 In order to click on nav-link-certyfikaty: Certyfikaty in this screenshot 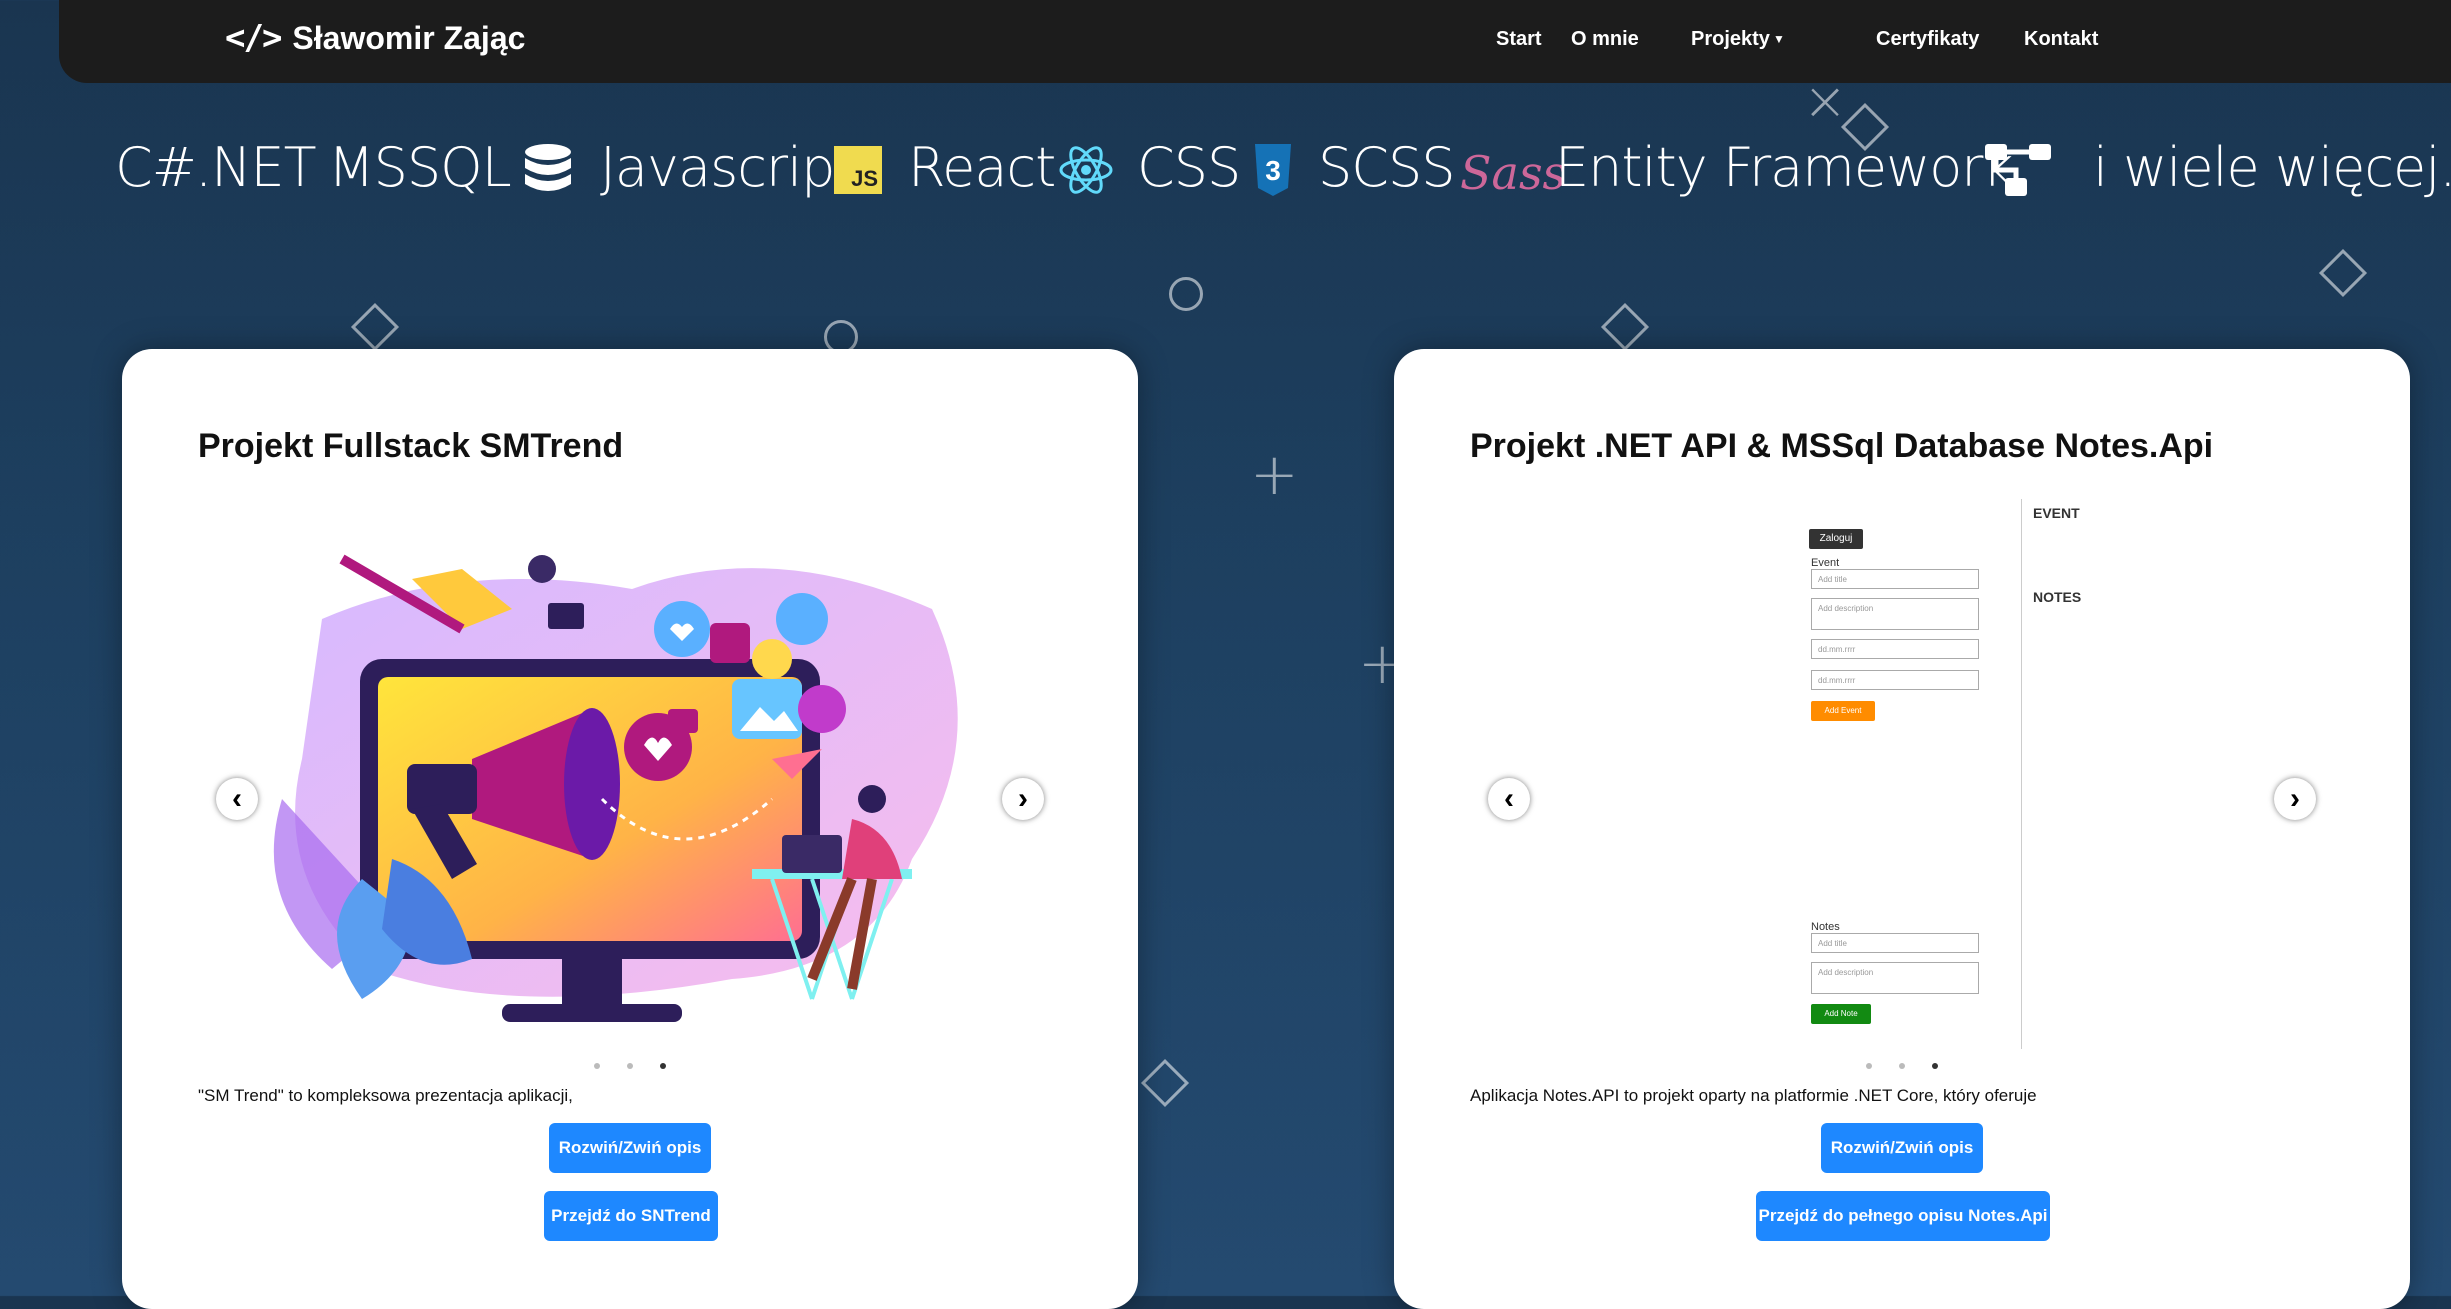, I will do `click(1927, 39)`.